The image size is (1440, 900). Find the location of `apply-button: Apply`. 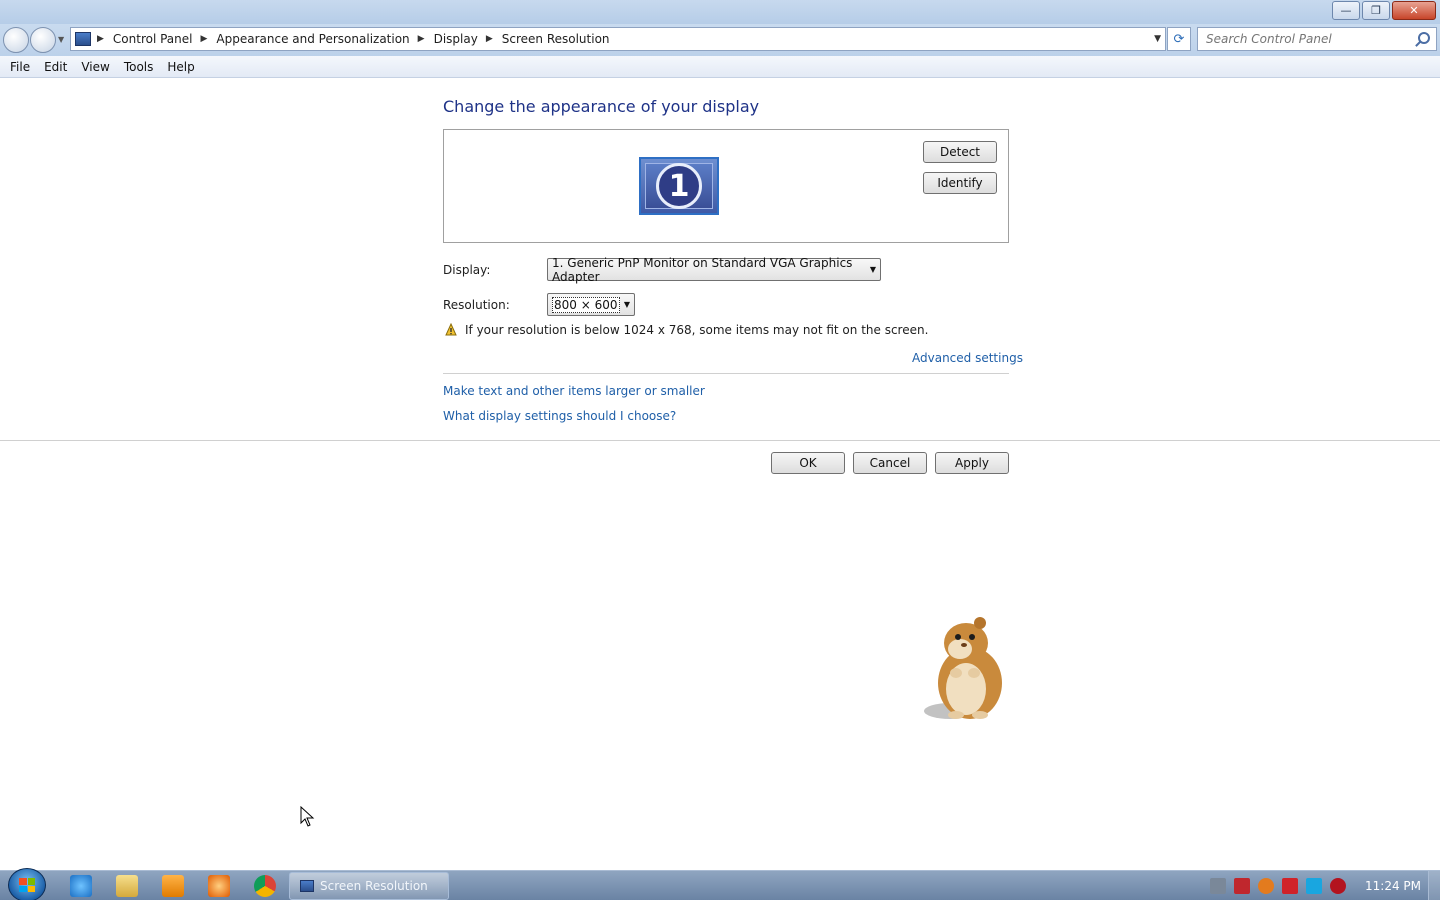

apply-button: Apply is located at coordinates (972, 463).